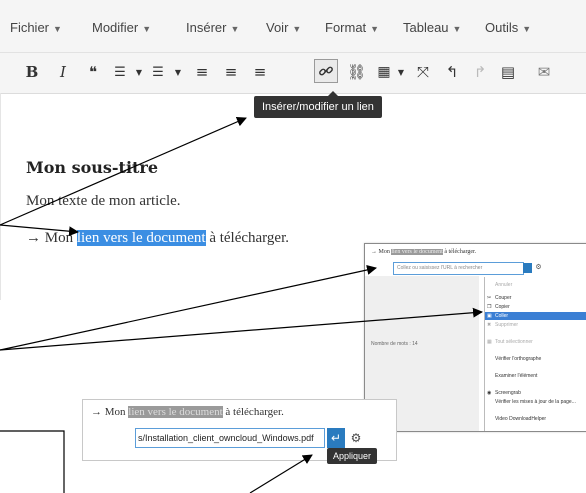 The width and height of the screenshot is (586, 493). I want to click on link-icon, so click(326, 71).